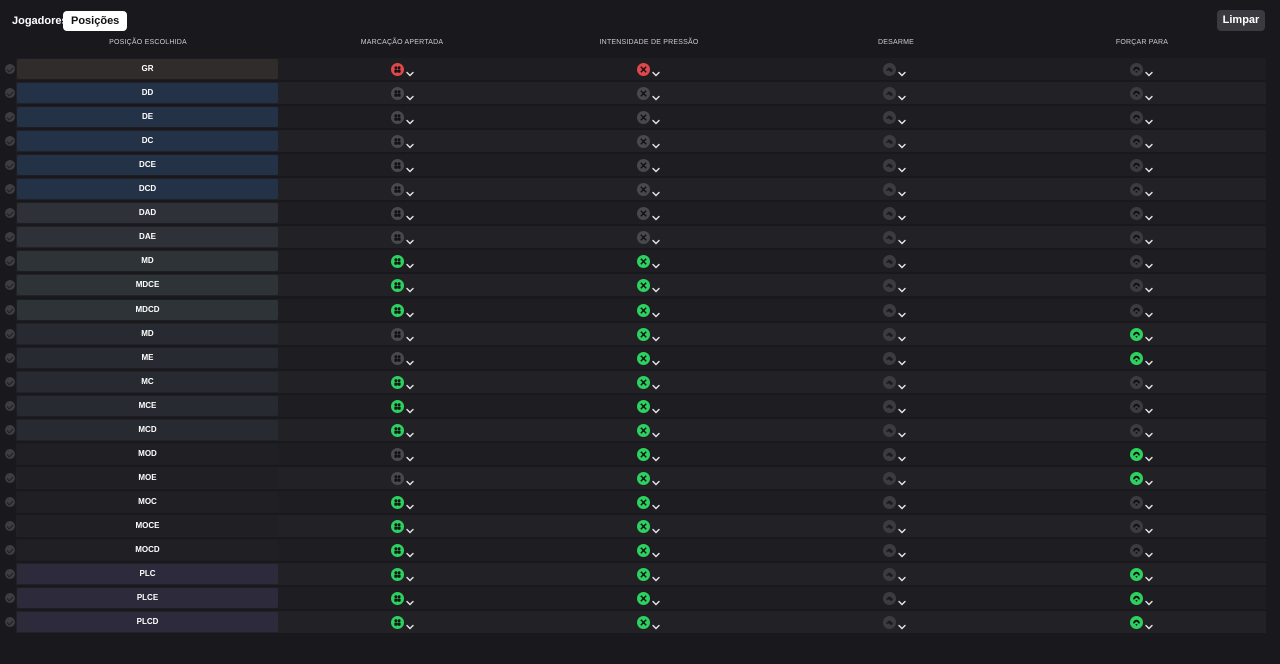 The height and width of the screenshot is (664, 1280). What do you see at coordinates (147, 574) in the screenshot?
I see `position-label: PLC` at bounding box center [147, 574].